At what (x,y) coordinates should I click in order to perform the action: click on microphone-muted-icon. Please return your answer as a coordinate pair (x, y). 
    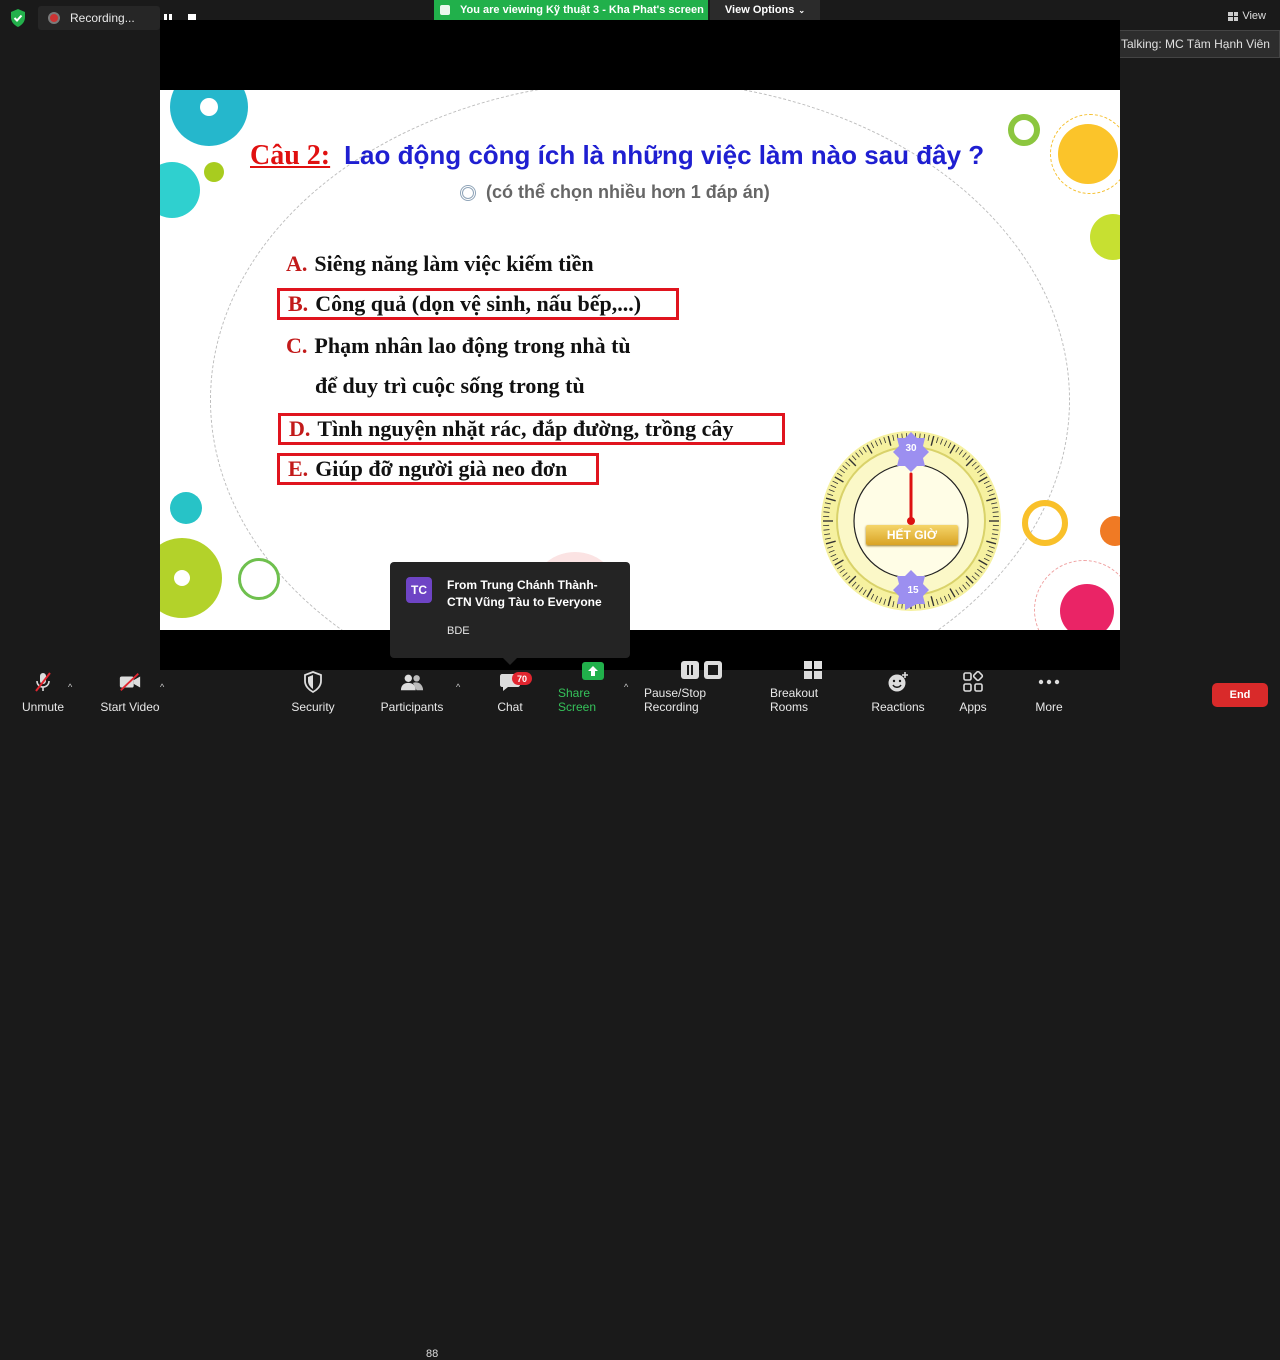
    Looking at the image, I should click on (43, 682).